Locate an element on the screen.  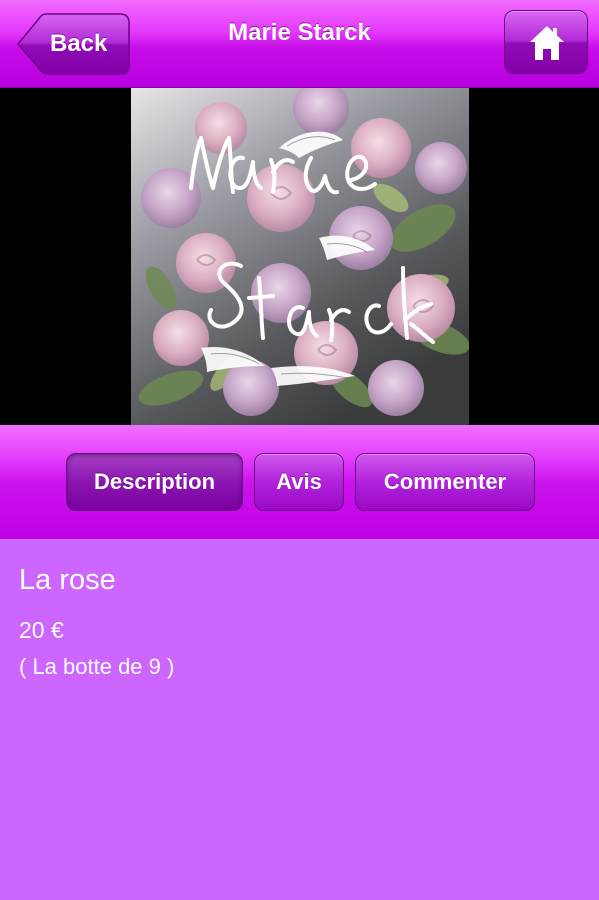
tab-commenter-label: Commenter is located at coordinates (445, 481).